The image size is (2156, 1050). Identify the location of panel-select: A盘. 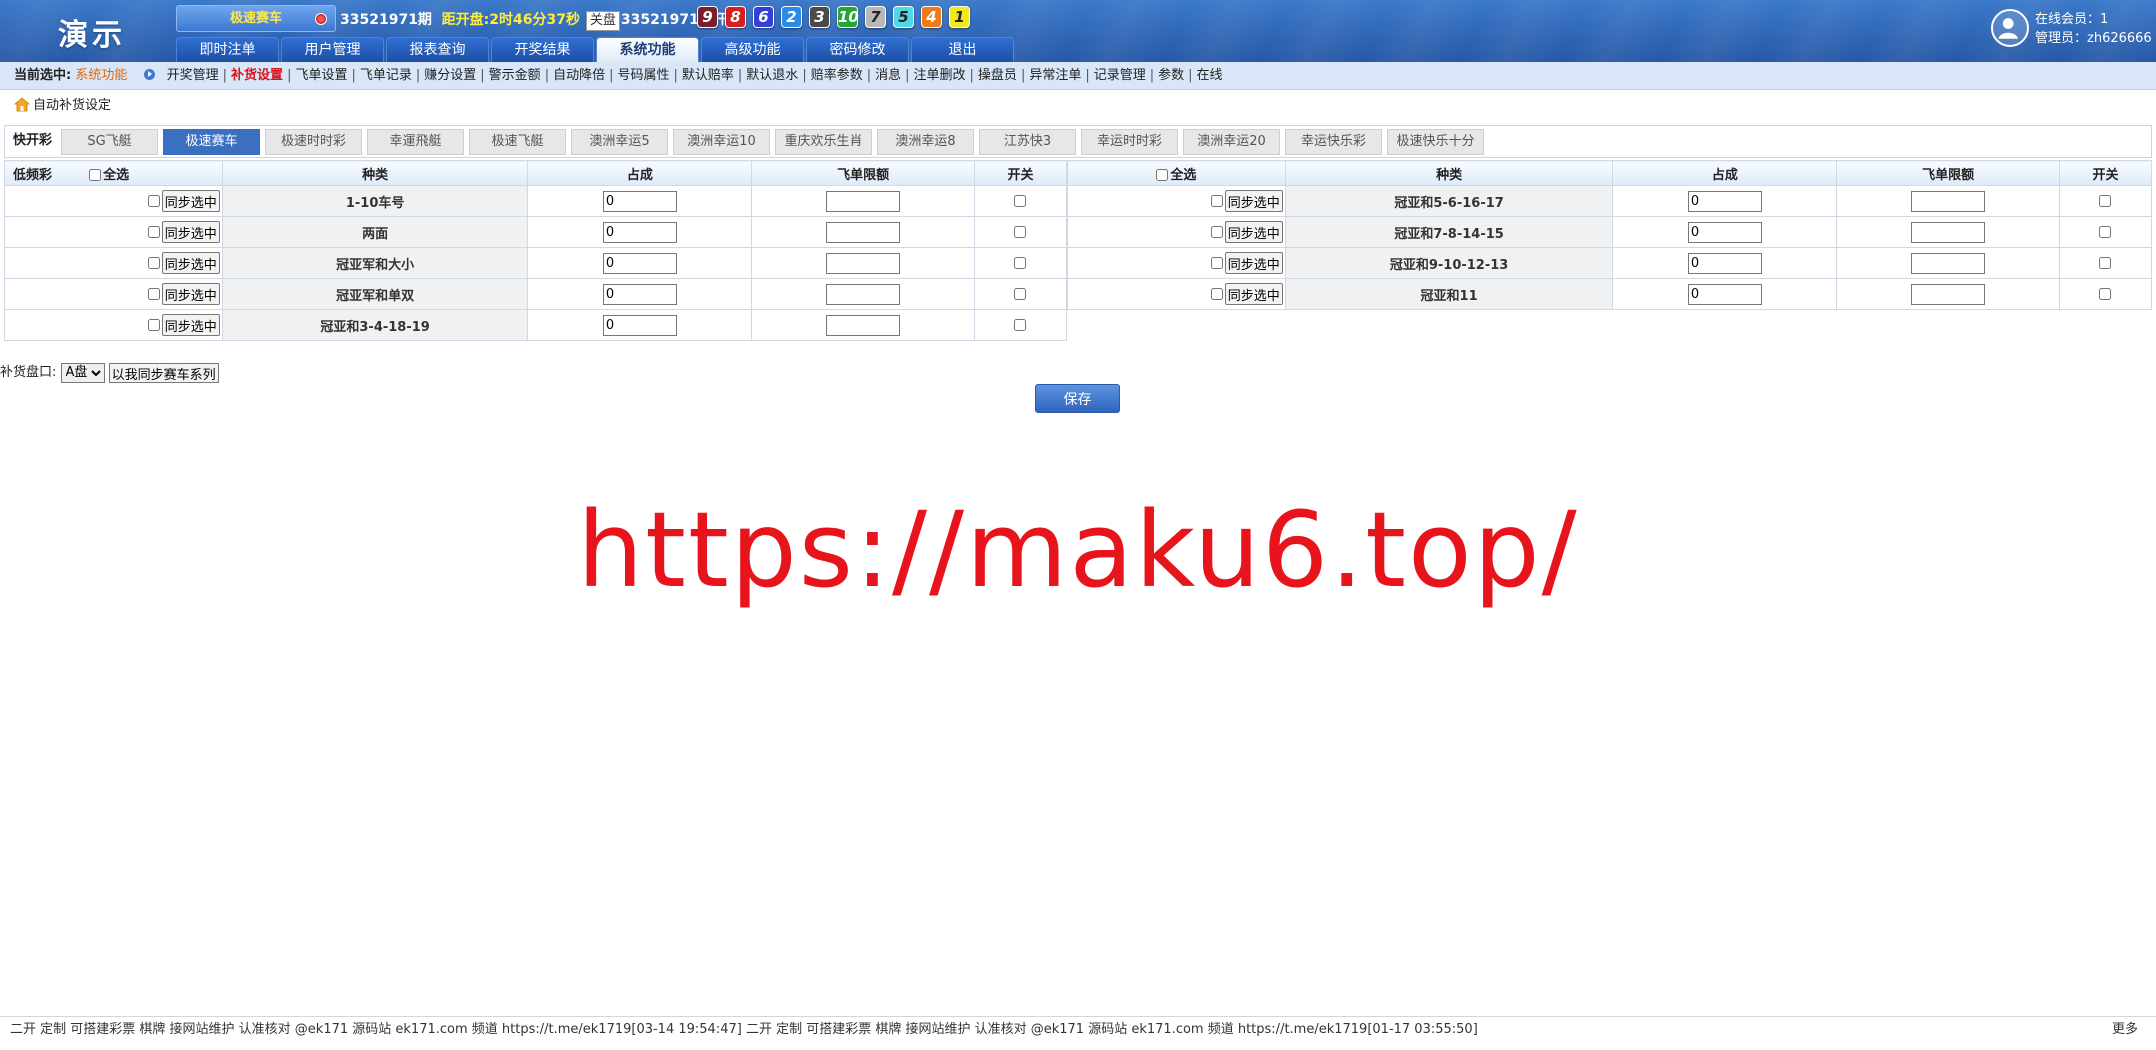
(82, 372).